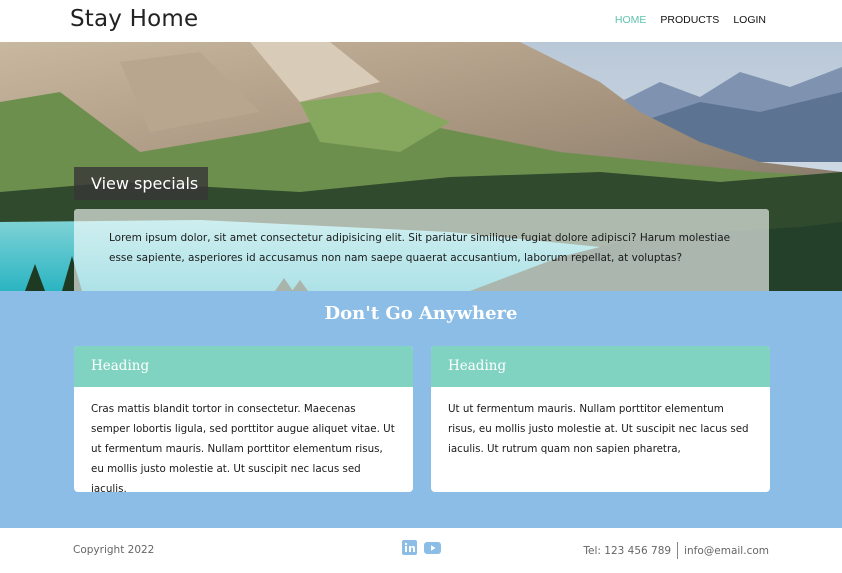 The width and height of the screenshot is (842, 573). Describe the element at coordinates (726, 551) in the screenshot. I see `email-link: info@email.com` at that location.